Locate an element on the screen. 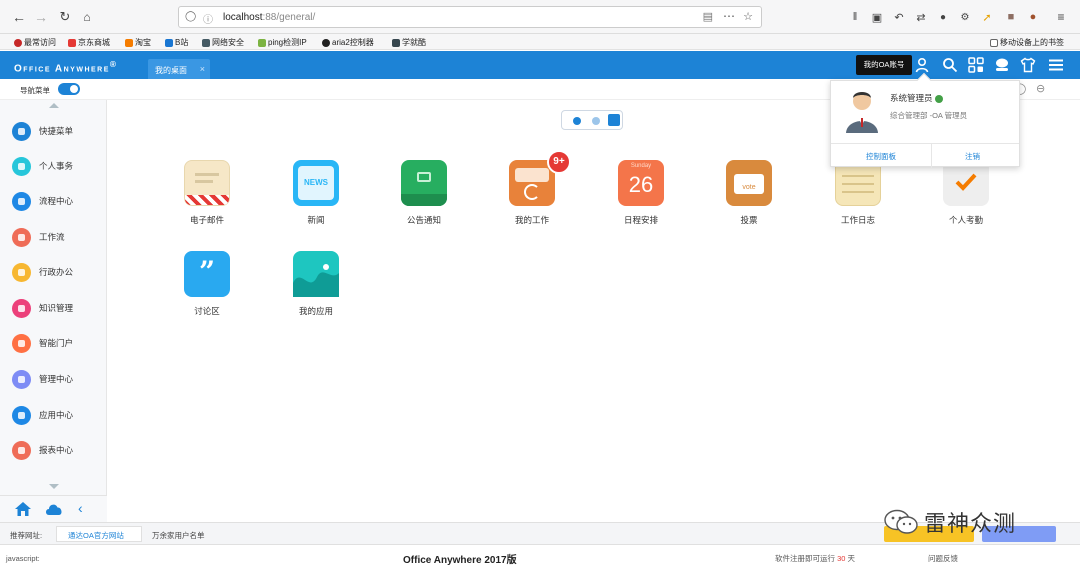  feedback-link: 问题反馈 is located at coordinates (943, 558).